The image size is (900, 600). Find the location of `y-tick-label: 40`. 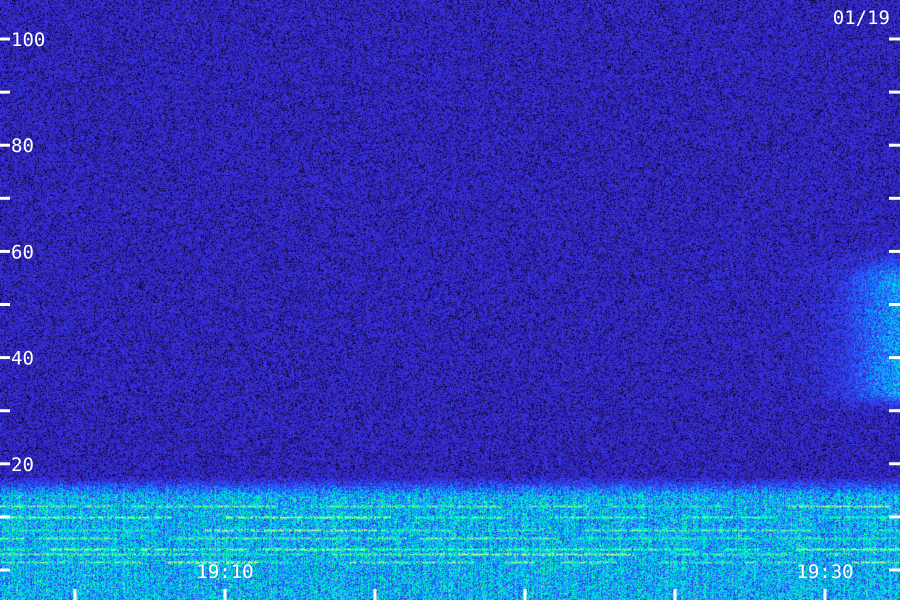

y-tick-label: 40 is located at coordinates (22, 359).